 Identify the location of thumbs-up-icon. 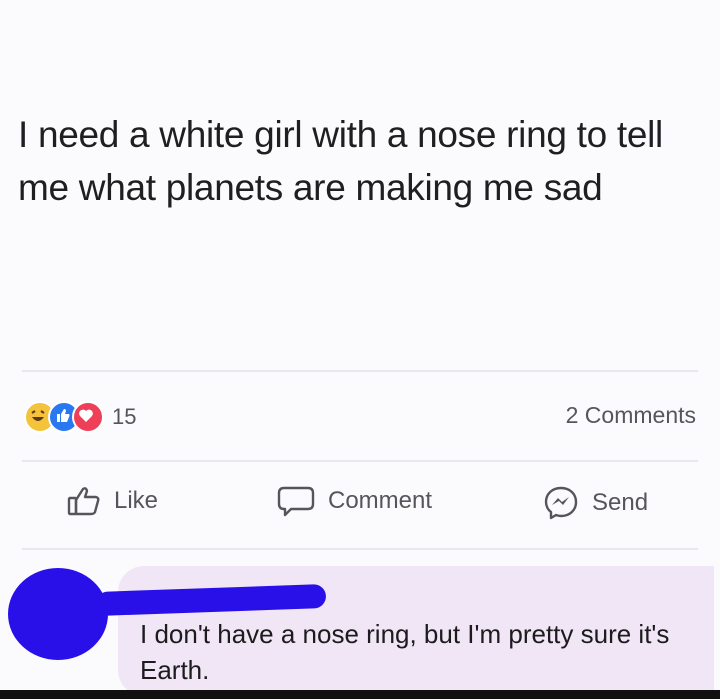
(83, 501).